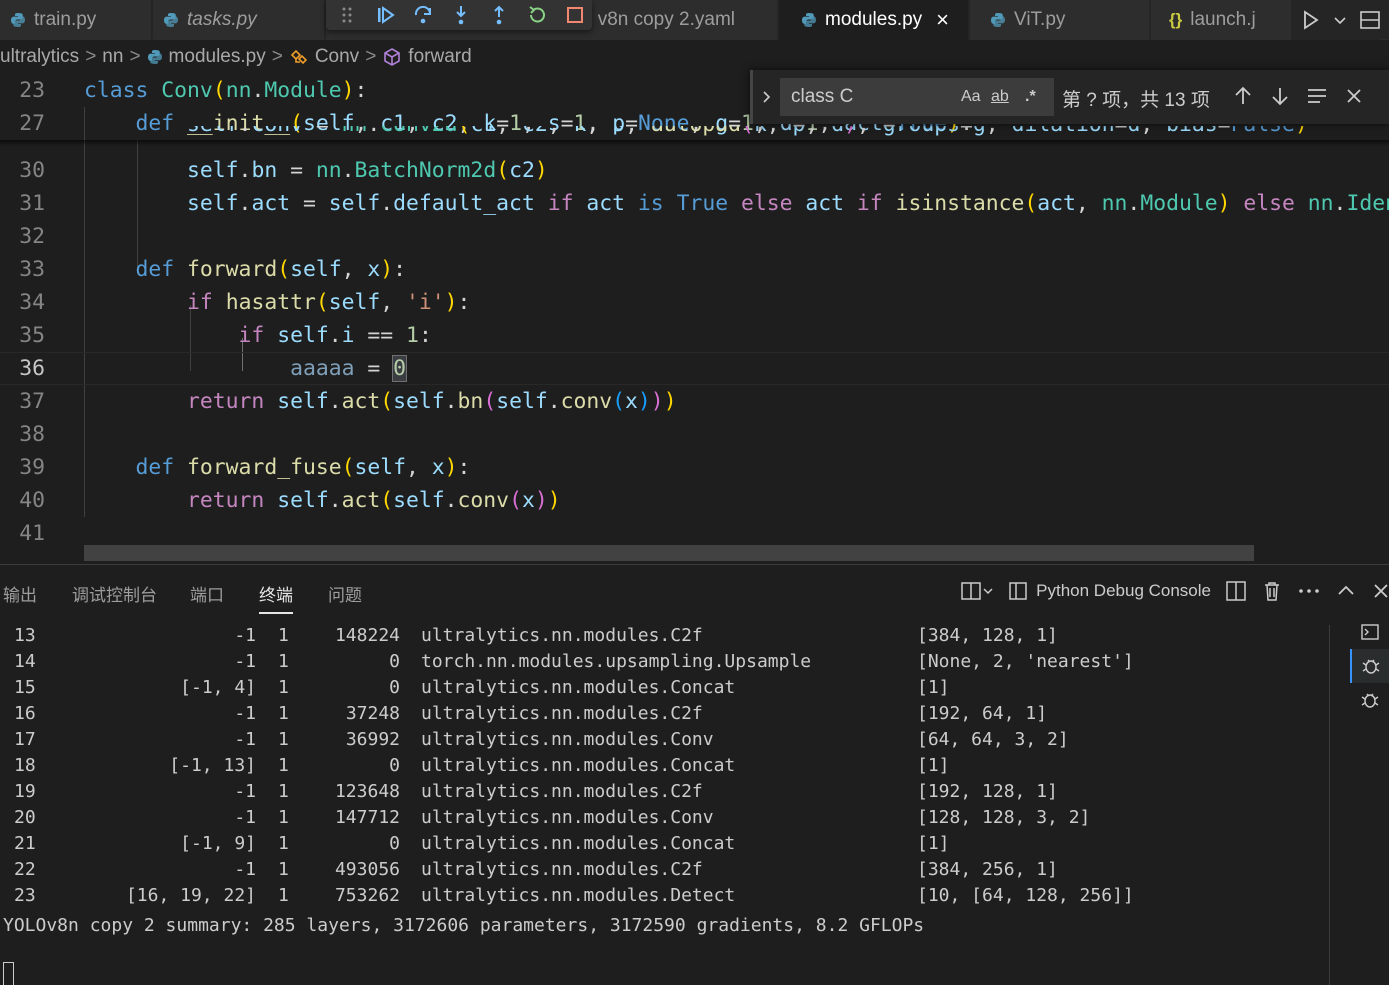 This screenshot has width=1389, height=985. I want to click on match-case-toggle: Aa, so click(971, 97).